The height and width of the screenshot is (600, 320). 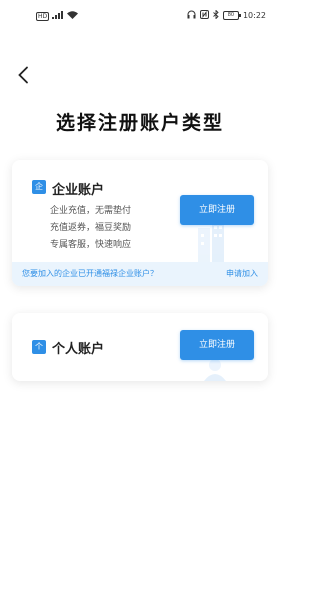 I want to click on join-enterprise-question: 您要加入的企业已开通福禄企业账户？, so click(x=90, y=273).